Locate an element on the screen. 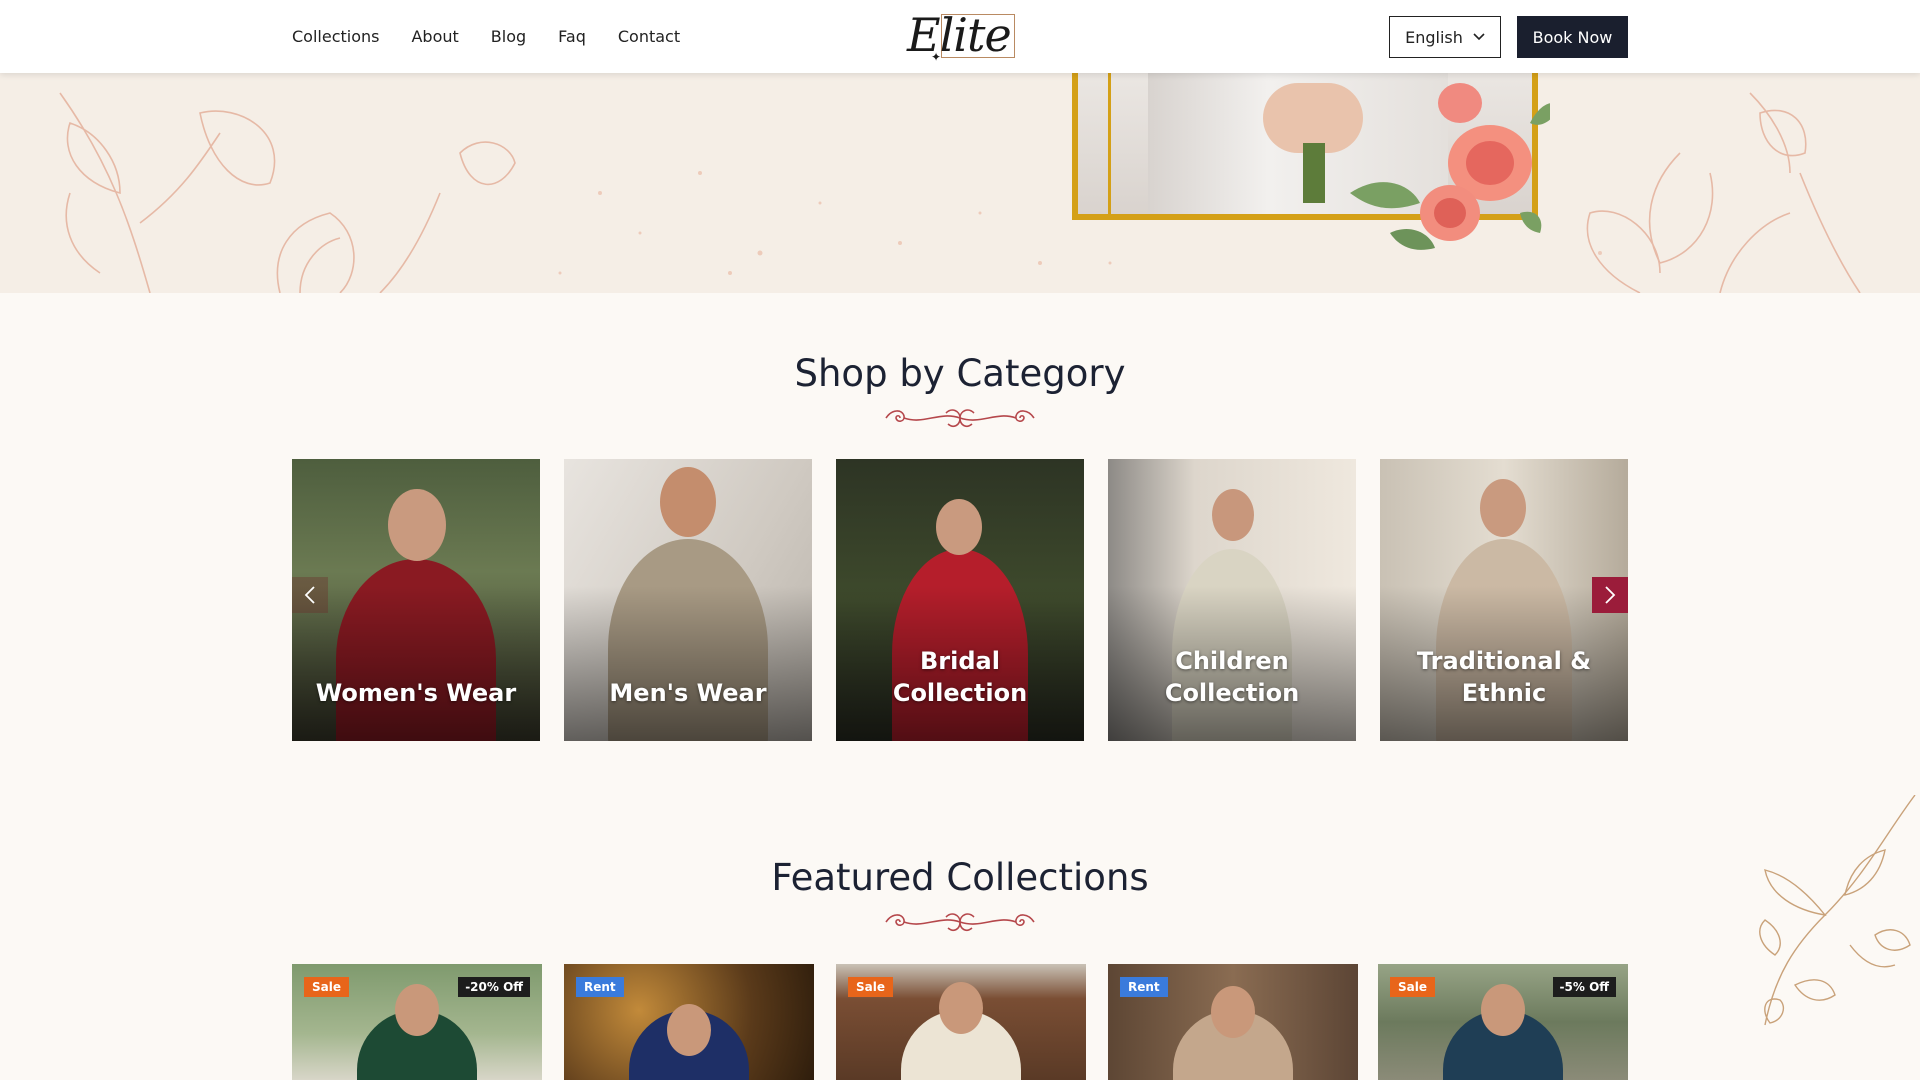 Image resolution: width=1920 pixels, height=1080 pixels. corner-flower-illustration is located at coordinates (1837, 910).